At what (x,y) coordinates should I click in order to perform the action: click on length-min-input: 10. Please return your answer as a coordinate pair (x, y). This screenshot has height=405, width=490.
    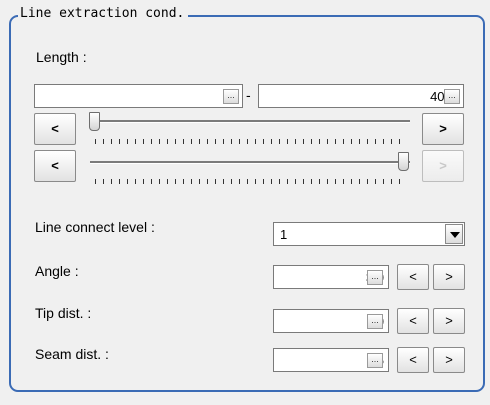
    Looking at the image, I should click on (138, 96).